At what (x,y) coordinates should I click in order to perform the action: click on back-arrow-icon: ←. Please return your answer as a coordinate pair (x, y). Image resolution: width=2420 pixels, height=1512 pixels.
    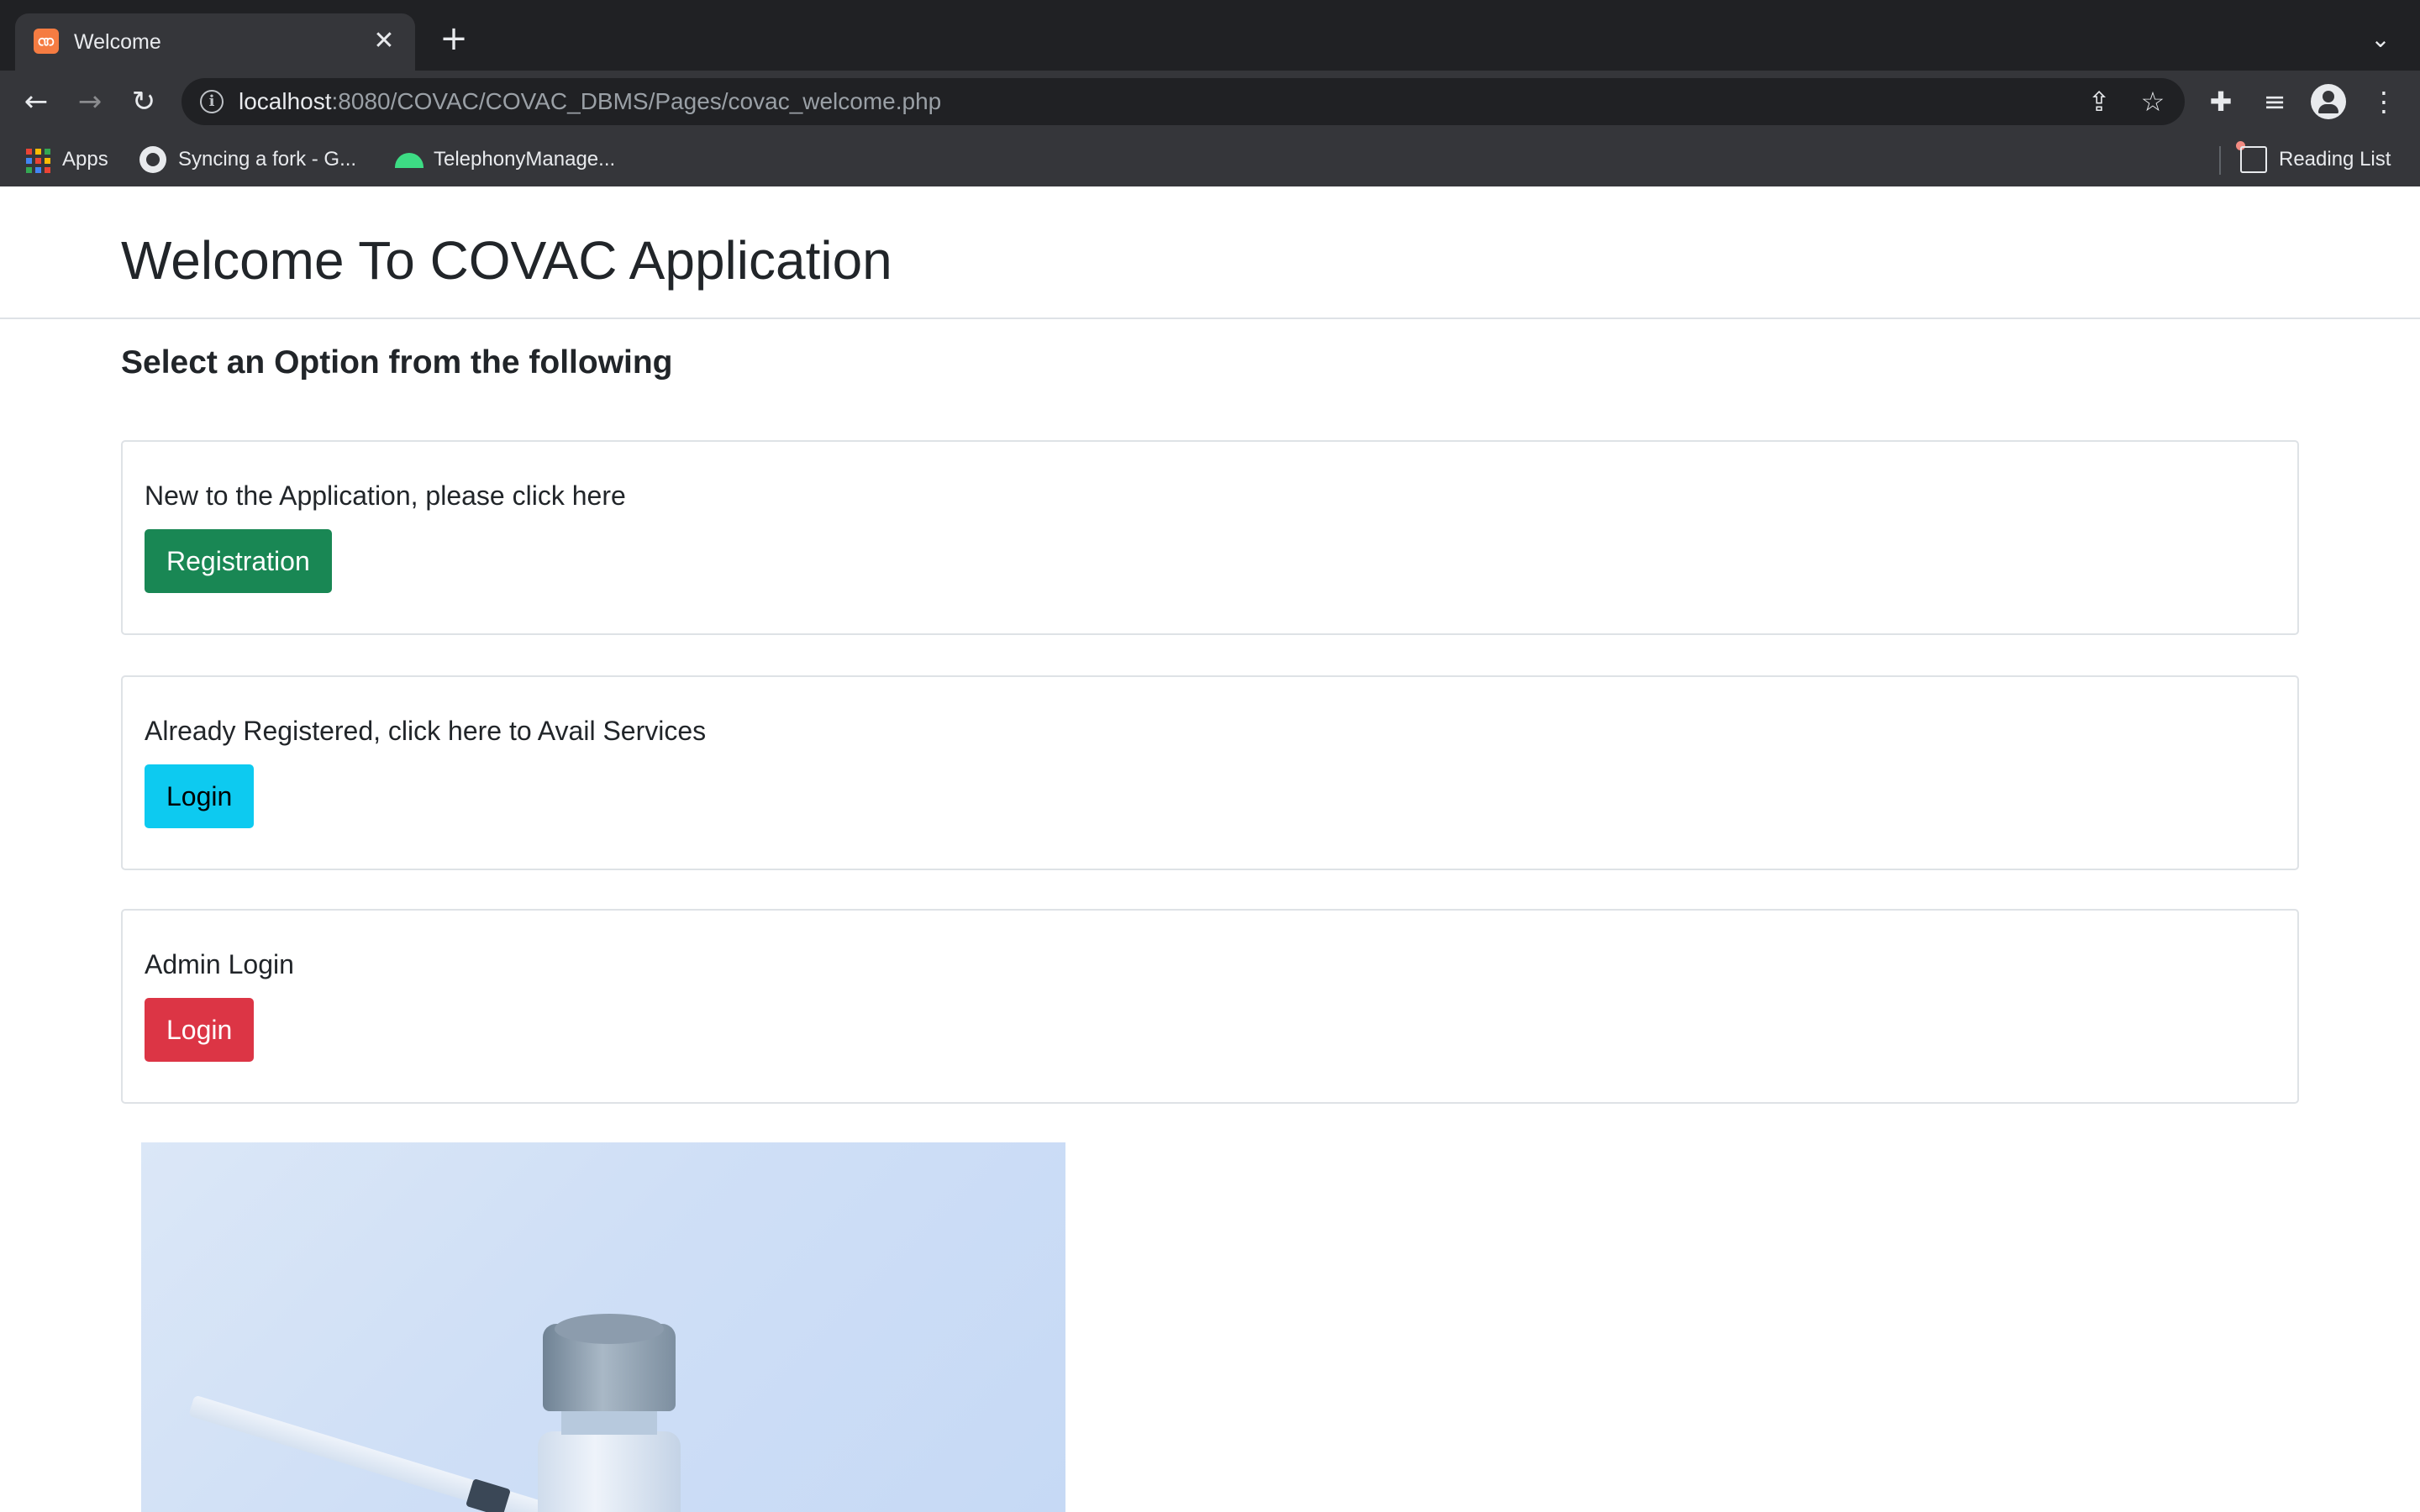
    Looking at the image, I should click on (36, 101).